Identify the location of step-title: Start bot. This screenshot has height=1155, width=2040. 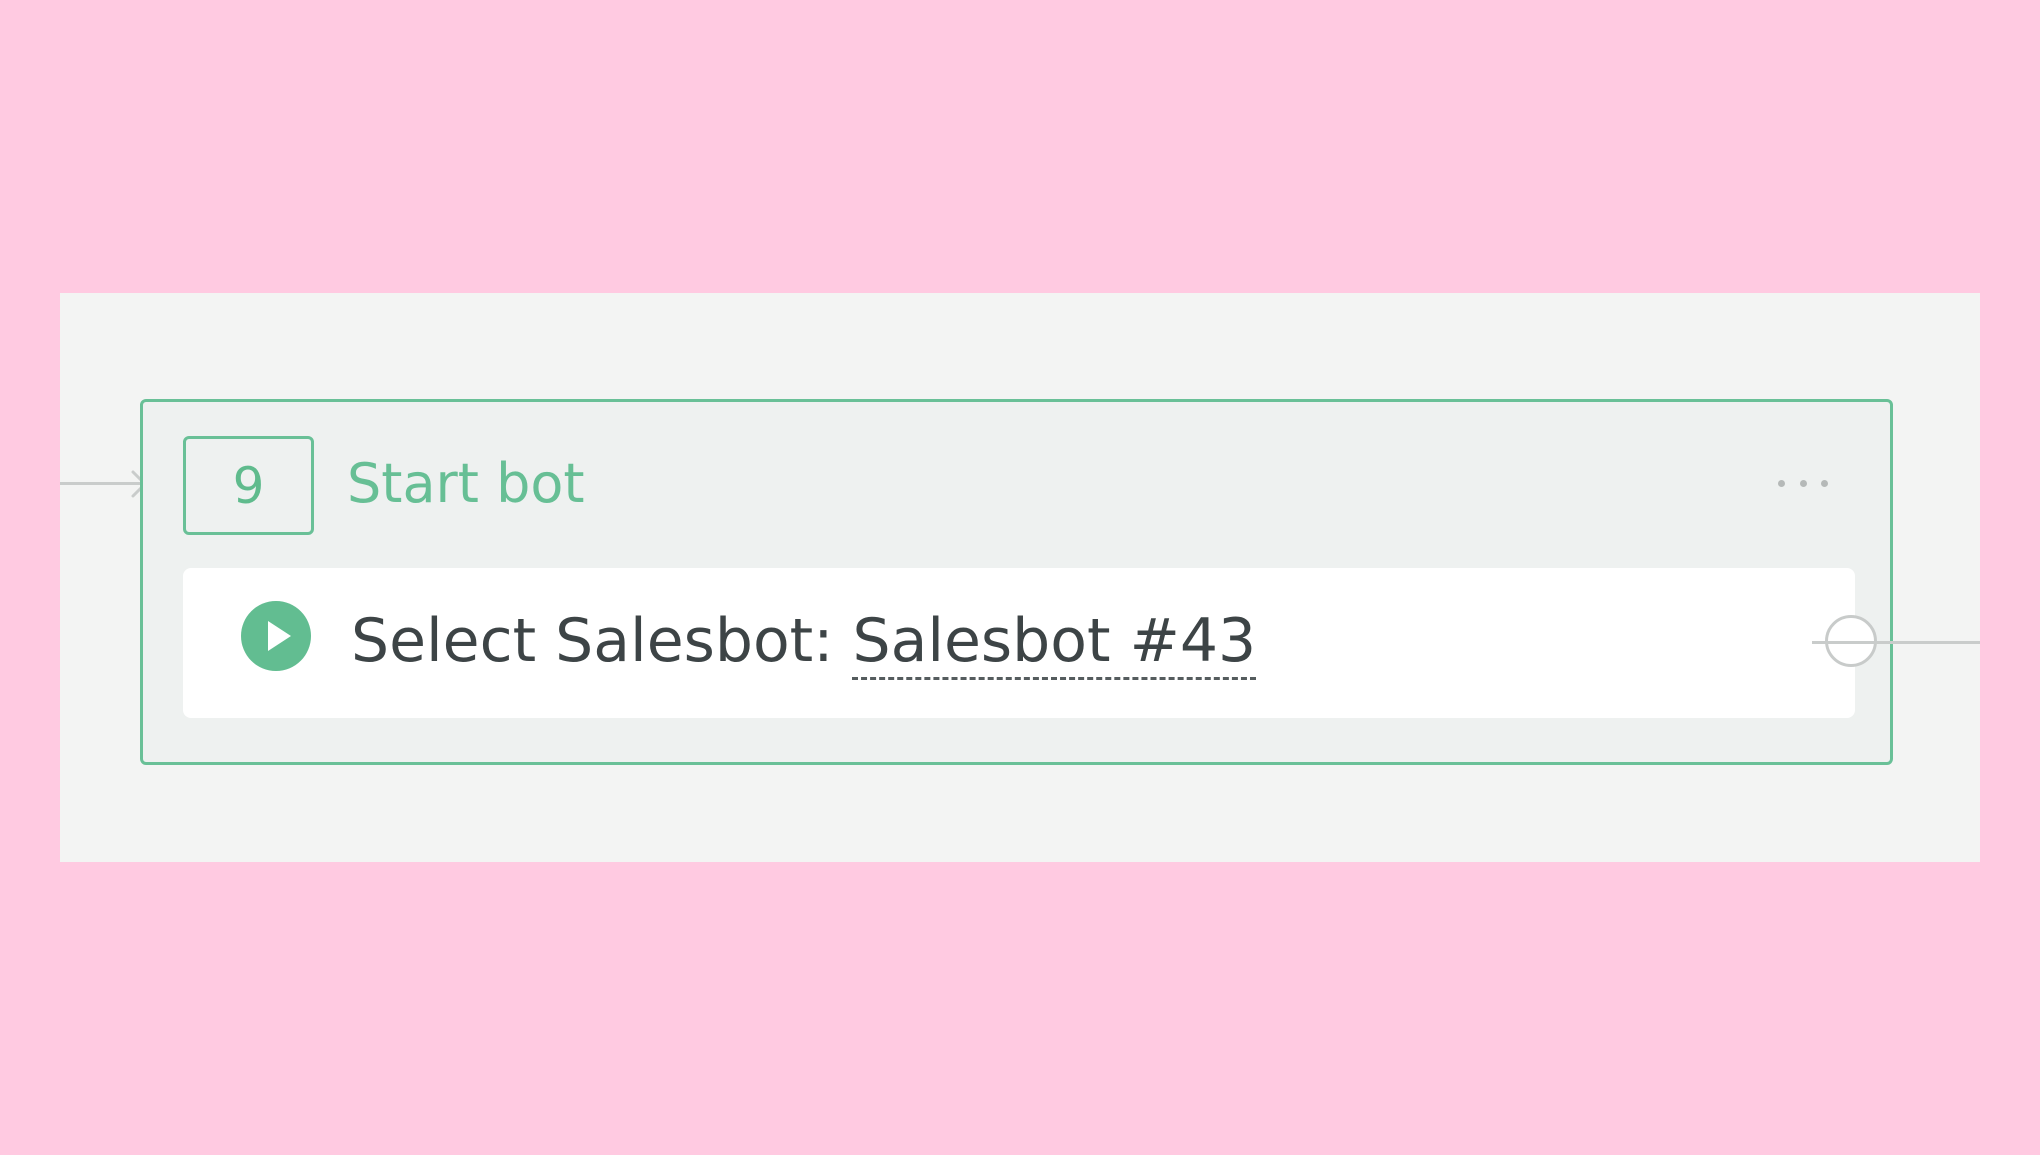
(466, 483).